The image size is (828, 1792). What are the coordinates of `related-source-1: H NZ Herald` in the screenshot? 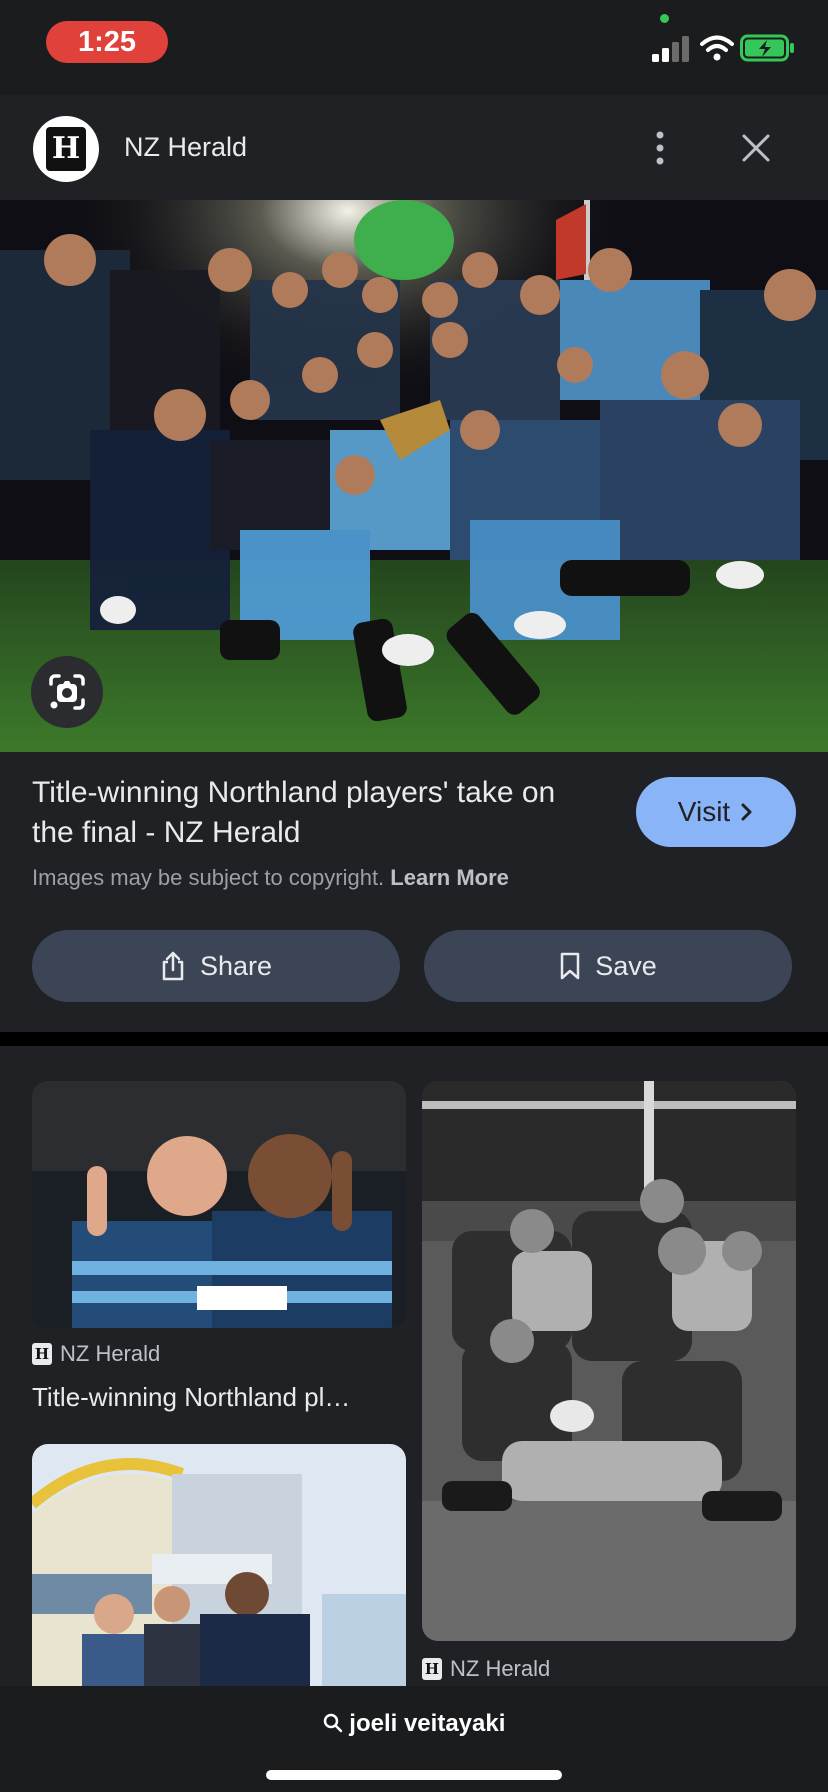 It's located at (96, 1354).